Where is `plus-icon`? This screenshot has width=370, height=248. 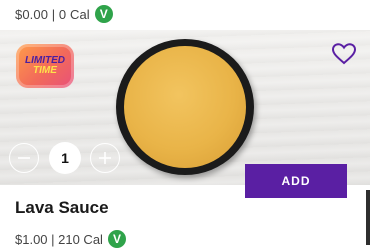
plus-icon is located at coordinates (105, 158).